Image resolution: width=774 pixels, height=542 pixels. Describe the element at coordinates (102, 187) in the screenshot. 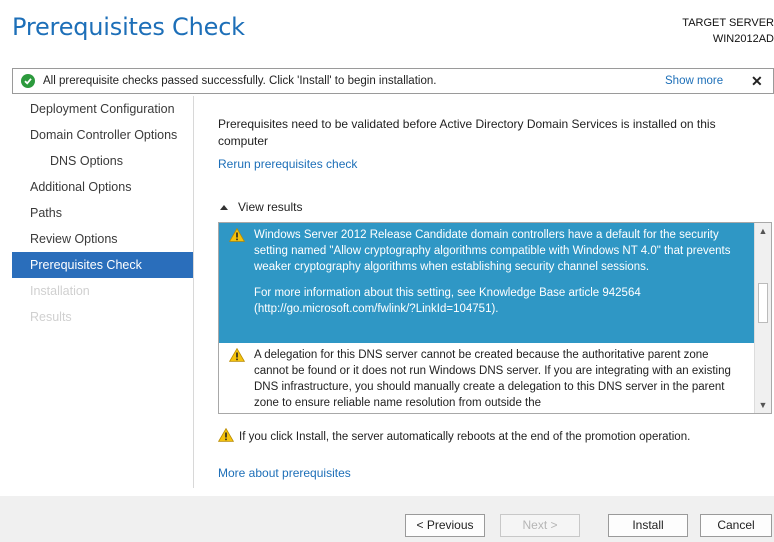

I see `sidebar-item-additional-options: Additional Options` at that location.